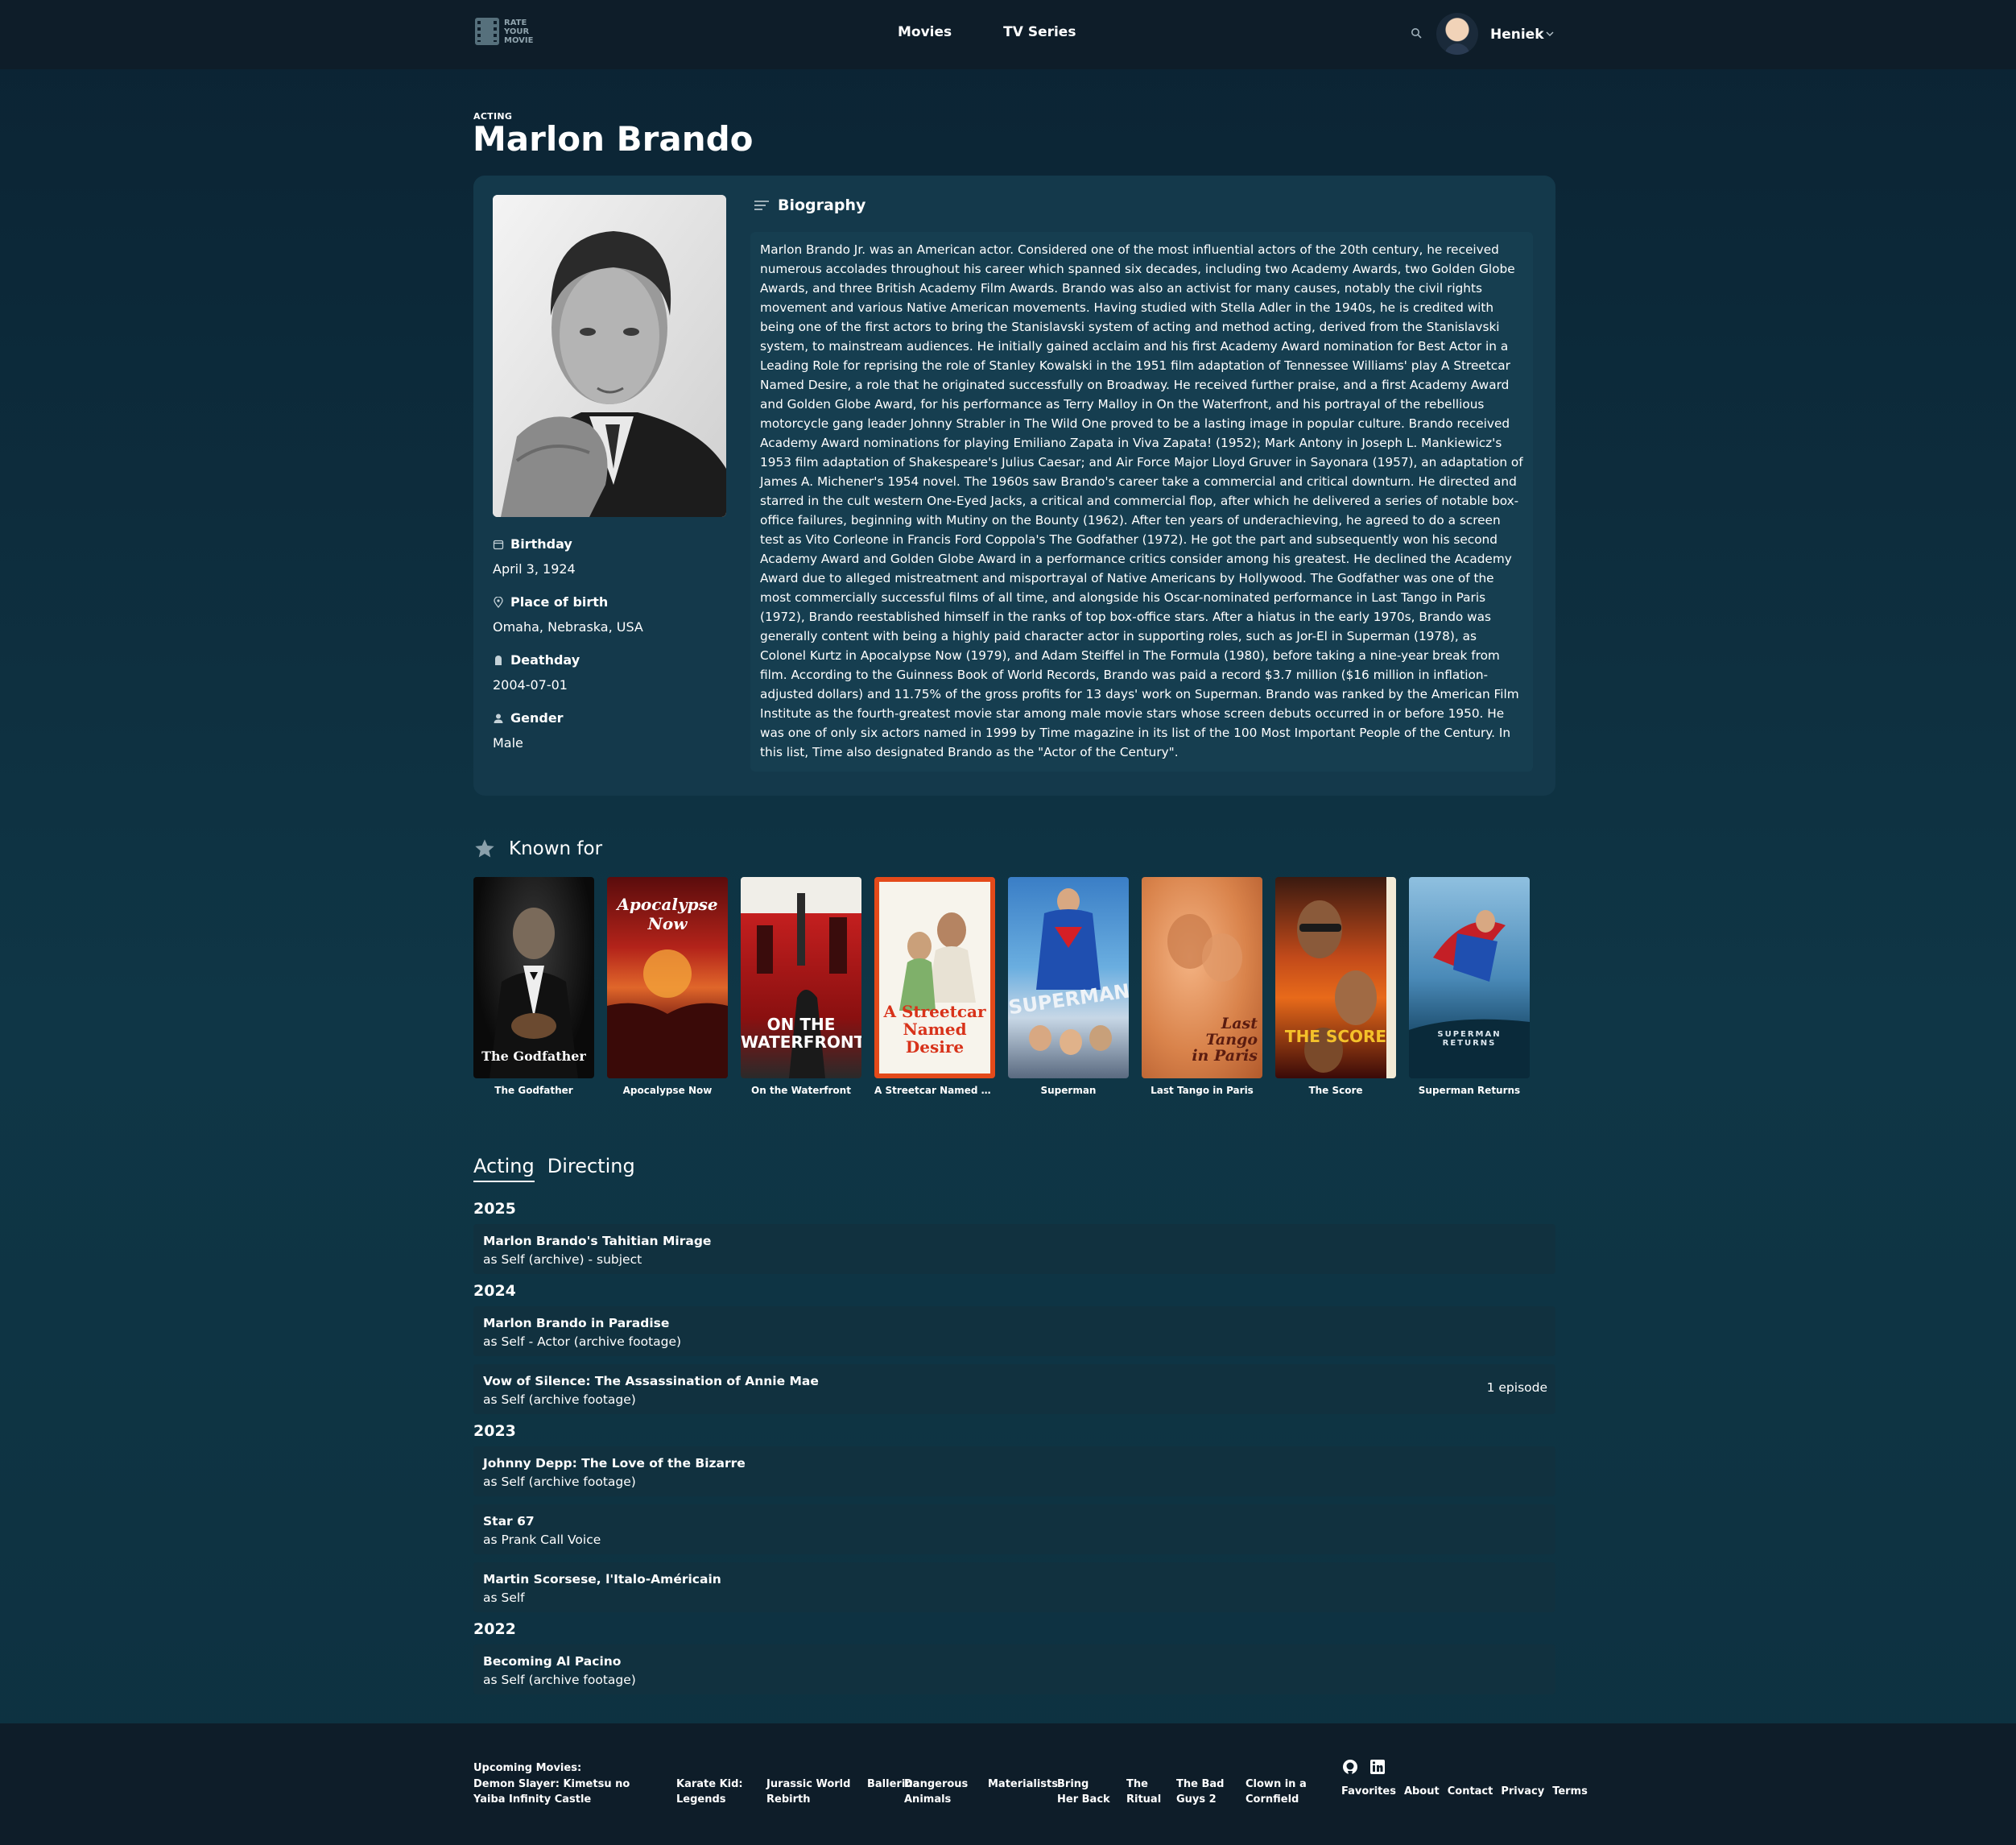 The image size is (2016, 1845). Describe the element at coordinates (1550, 34) in the screenshot. I see `chevron-down-icon` at that location.